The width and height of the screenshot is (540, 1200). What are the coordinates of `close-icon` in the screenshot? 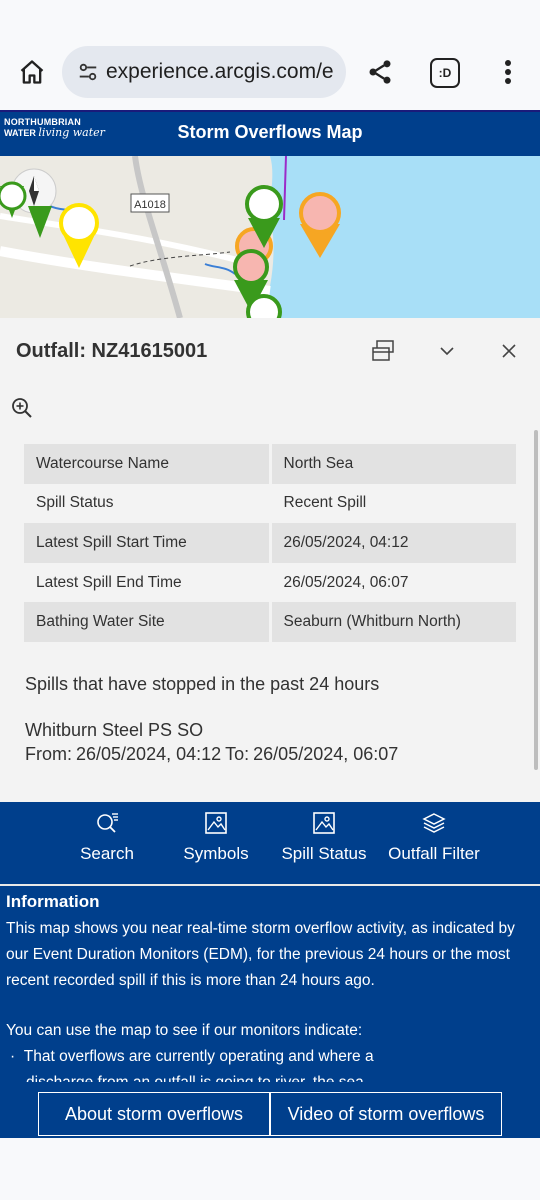 It's located at (509, 351).